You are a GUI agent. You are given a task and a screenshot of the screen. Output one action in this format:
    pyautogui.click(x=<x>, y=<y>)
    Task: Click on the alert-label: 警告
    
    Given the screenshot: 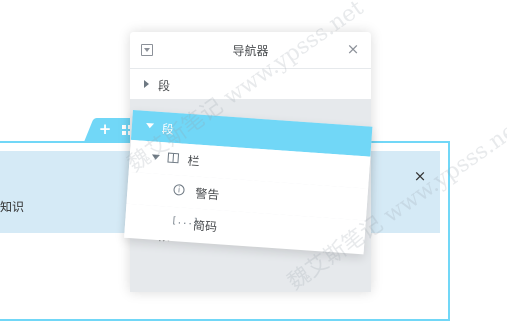 What is the action you would take?
    pyautogui.click(x=207, y=194)
    